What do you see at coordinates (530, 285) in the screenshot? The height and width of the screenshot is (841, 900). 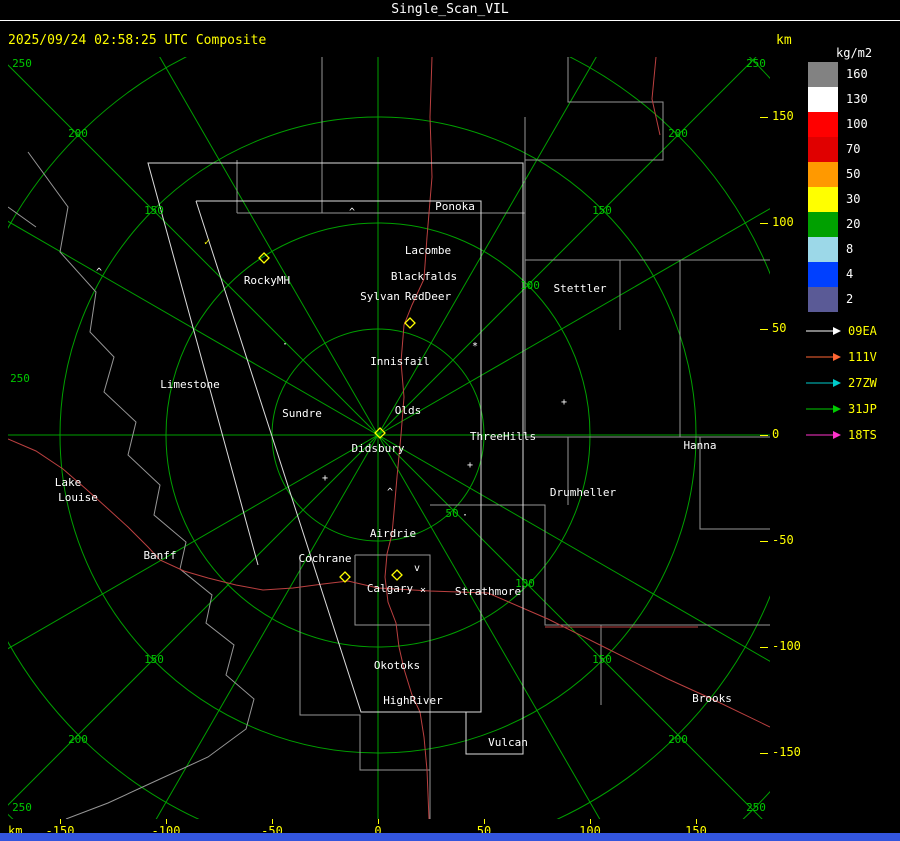 I see `range-ring-label: 100` at bounding box center [530, 285].